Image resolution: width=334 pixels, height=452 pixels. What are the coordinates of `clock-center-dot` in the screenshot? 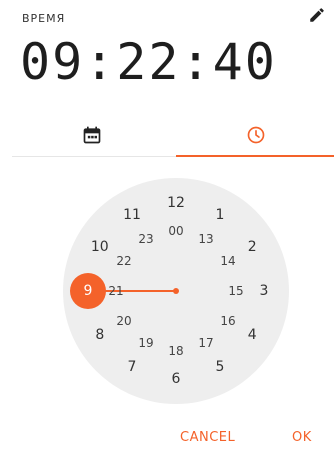 It's located at (176, 291).